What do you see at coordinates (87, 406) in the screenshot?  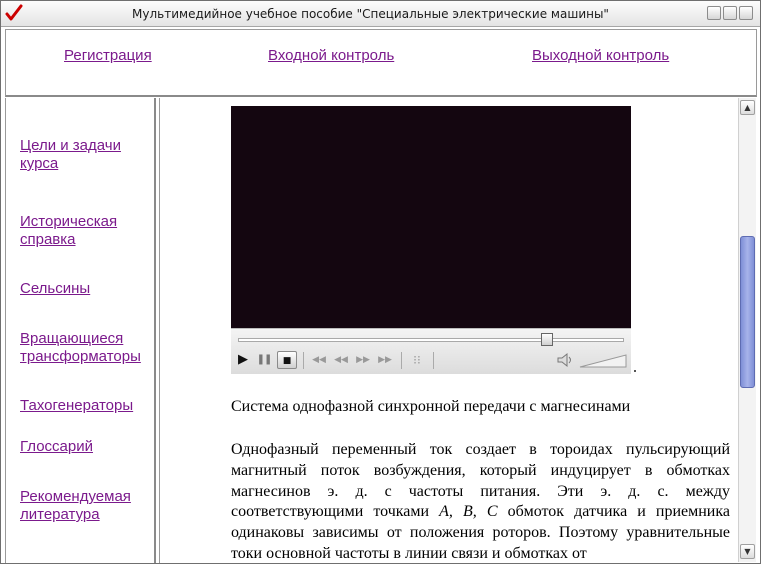 I see `sidebar-item-tachogenerators: Тахогенераторы` at bounding box center [87, 406].